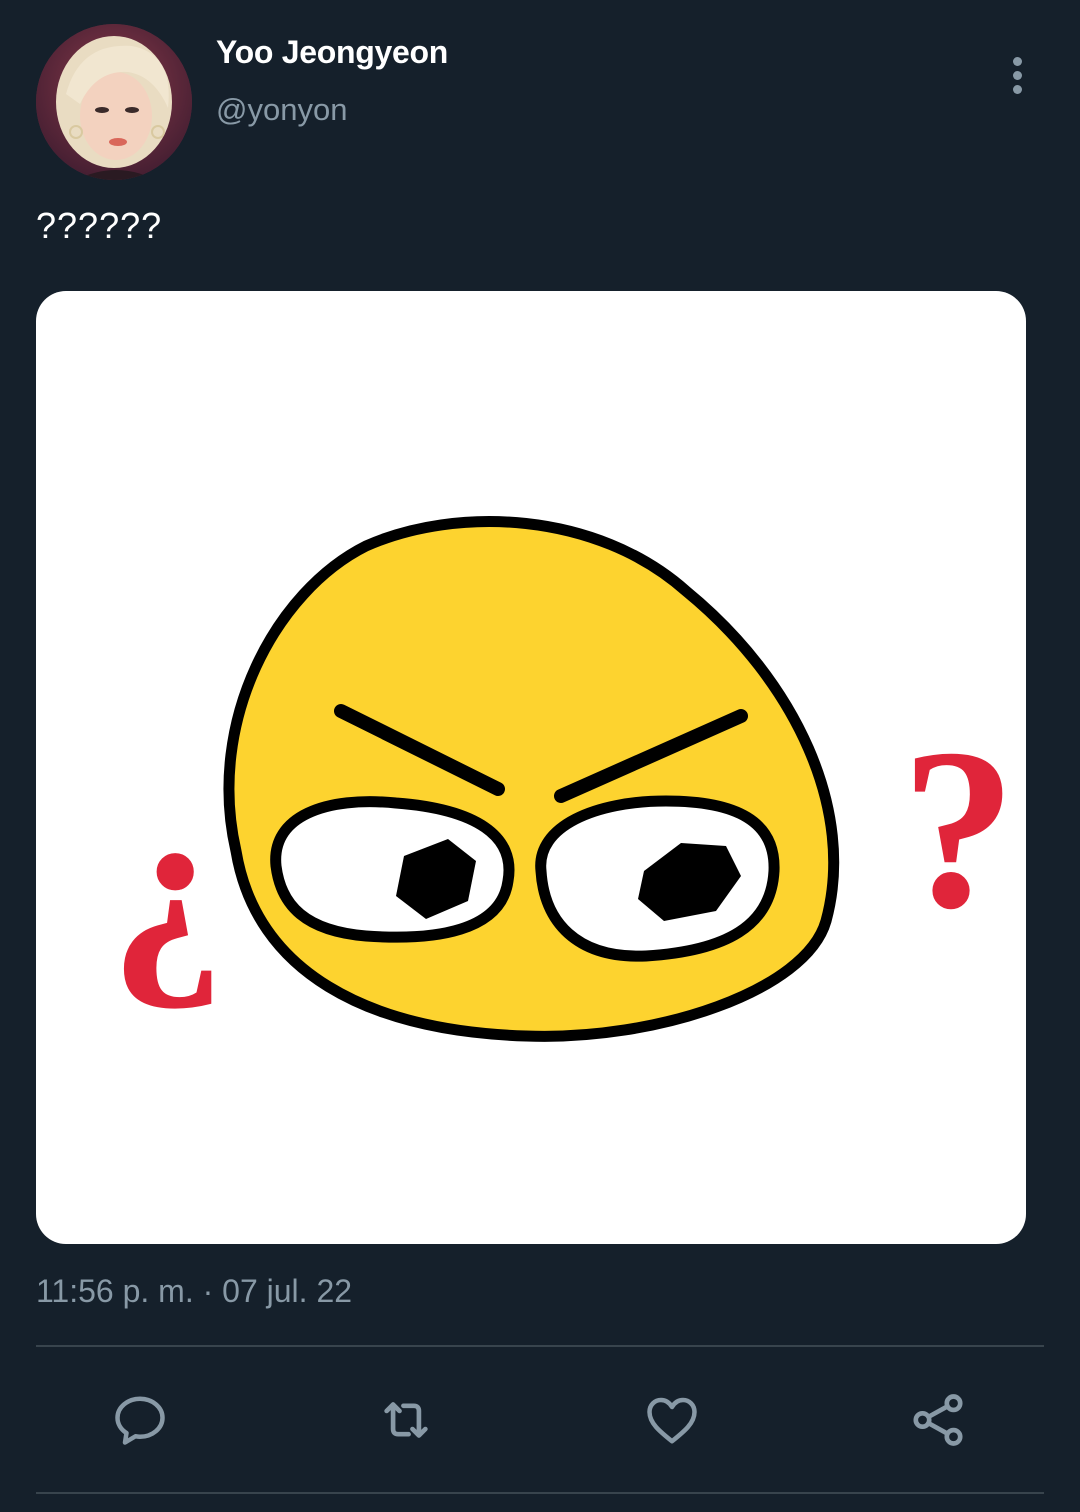 This screenshot has height=1512, width=1080. Describe the element at coordinates (332, 52) in the screenshot. I see `author-display-name: Yoo Jeongyeon` at that location.